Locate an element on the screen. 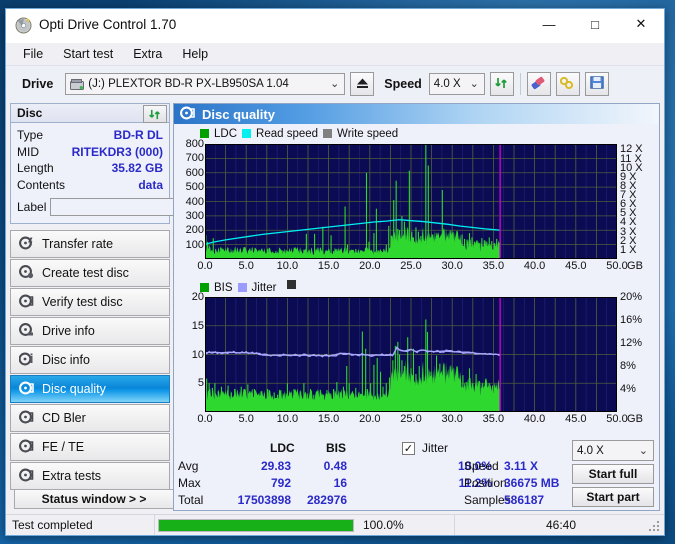 The width and height of the screenshot is (675, 544). progress-bar-cell: 100.0% is located at coordinates (304, 525).